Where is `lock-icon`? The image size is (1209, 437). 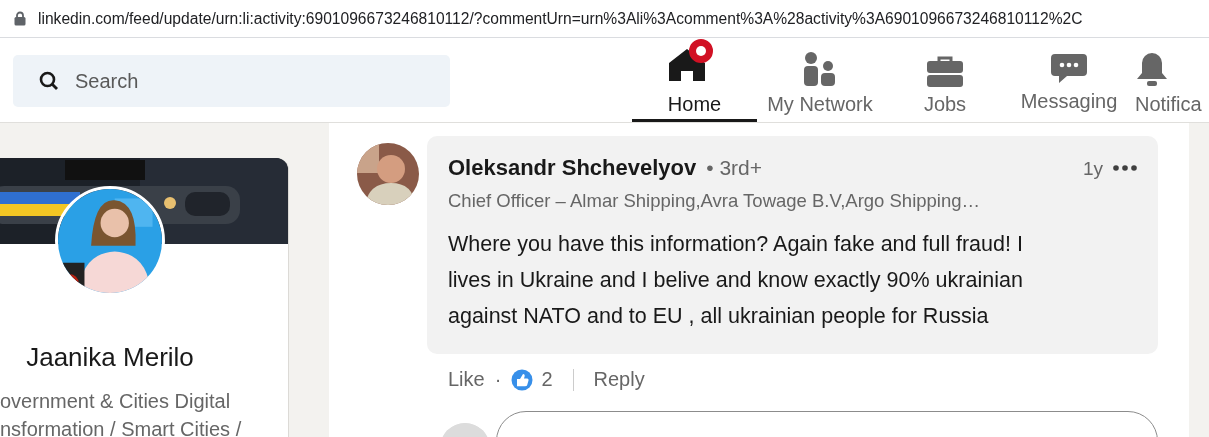 lock-icon is located at coordinates (20, 18).